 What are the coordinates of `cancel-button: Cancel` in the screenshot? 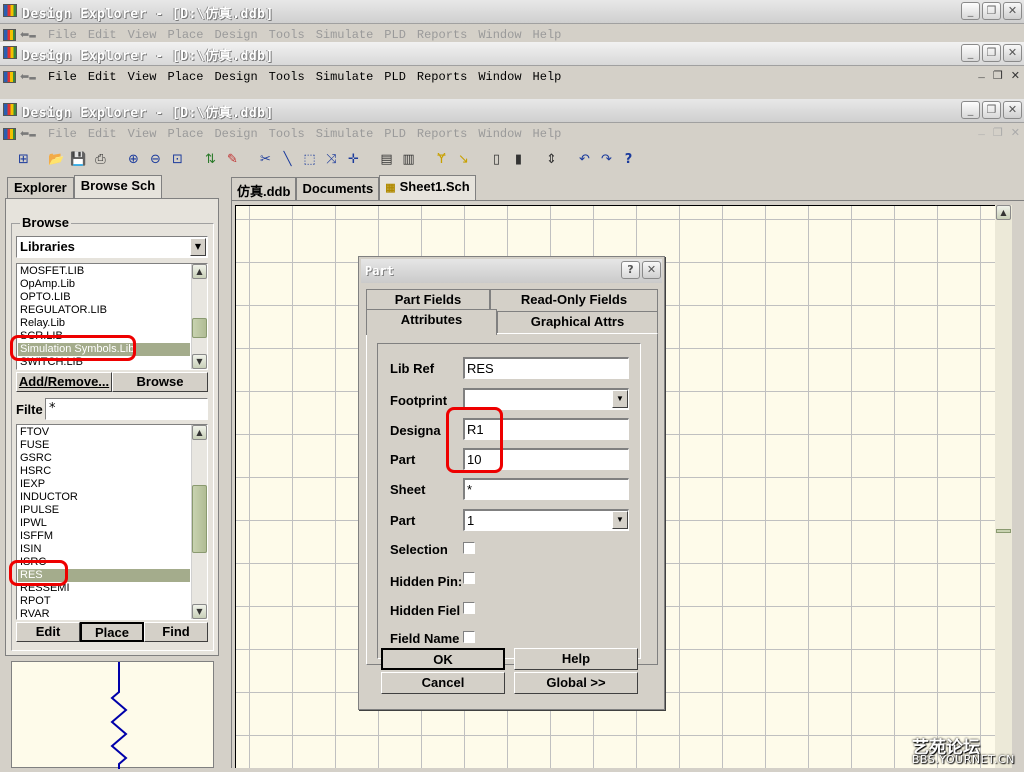 It's located at (443, 683).